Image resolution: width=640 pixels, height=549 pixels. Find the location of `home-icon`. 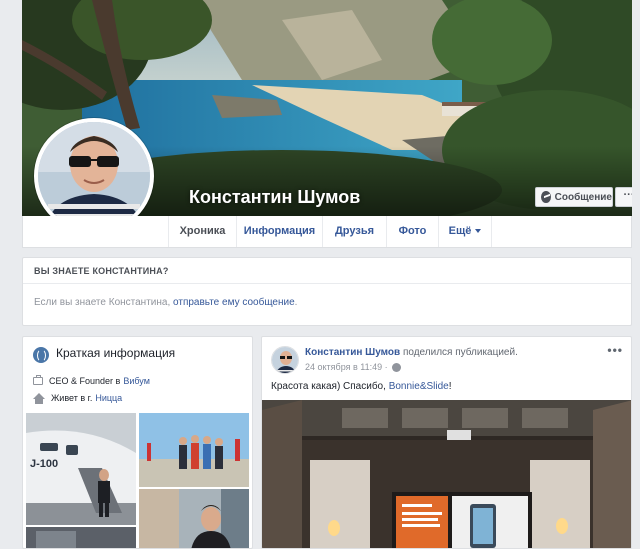

home-icon is located at coordinates (39, 398).